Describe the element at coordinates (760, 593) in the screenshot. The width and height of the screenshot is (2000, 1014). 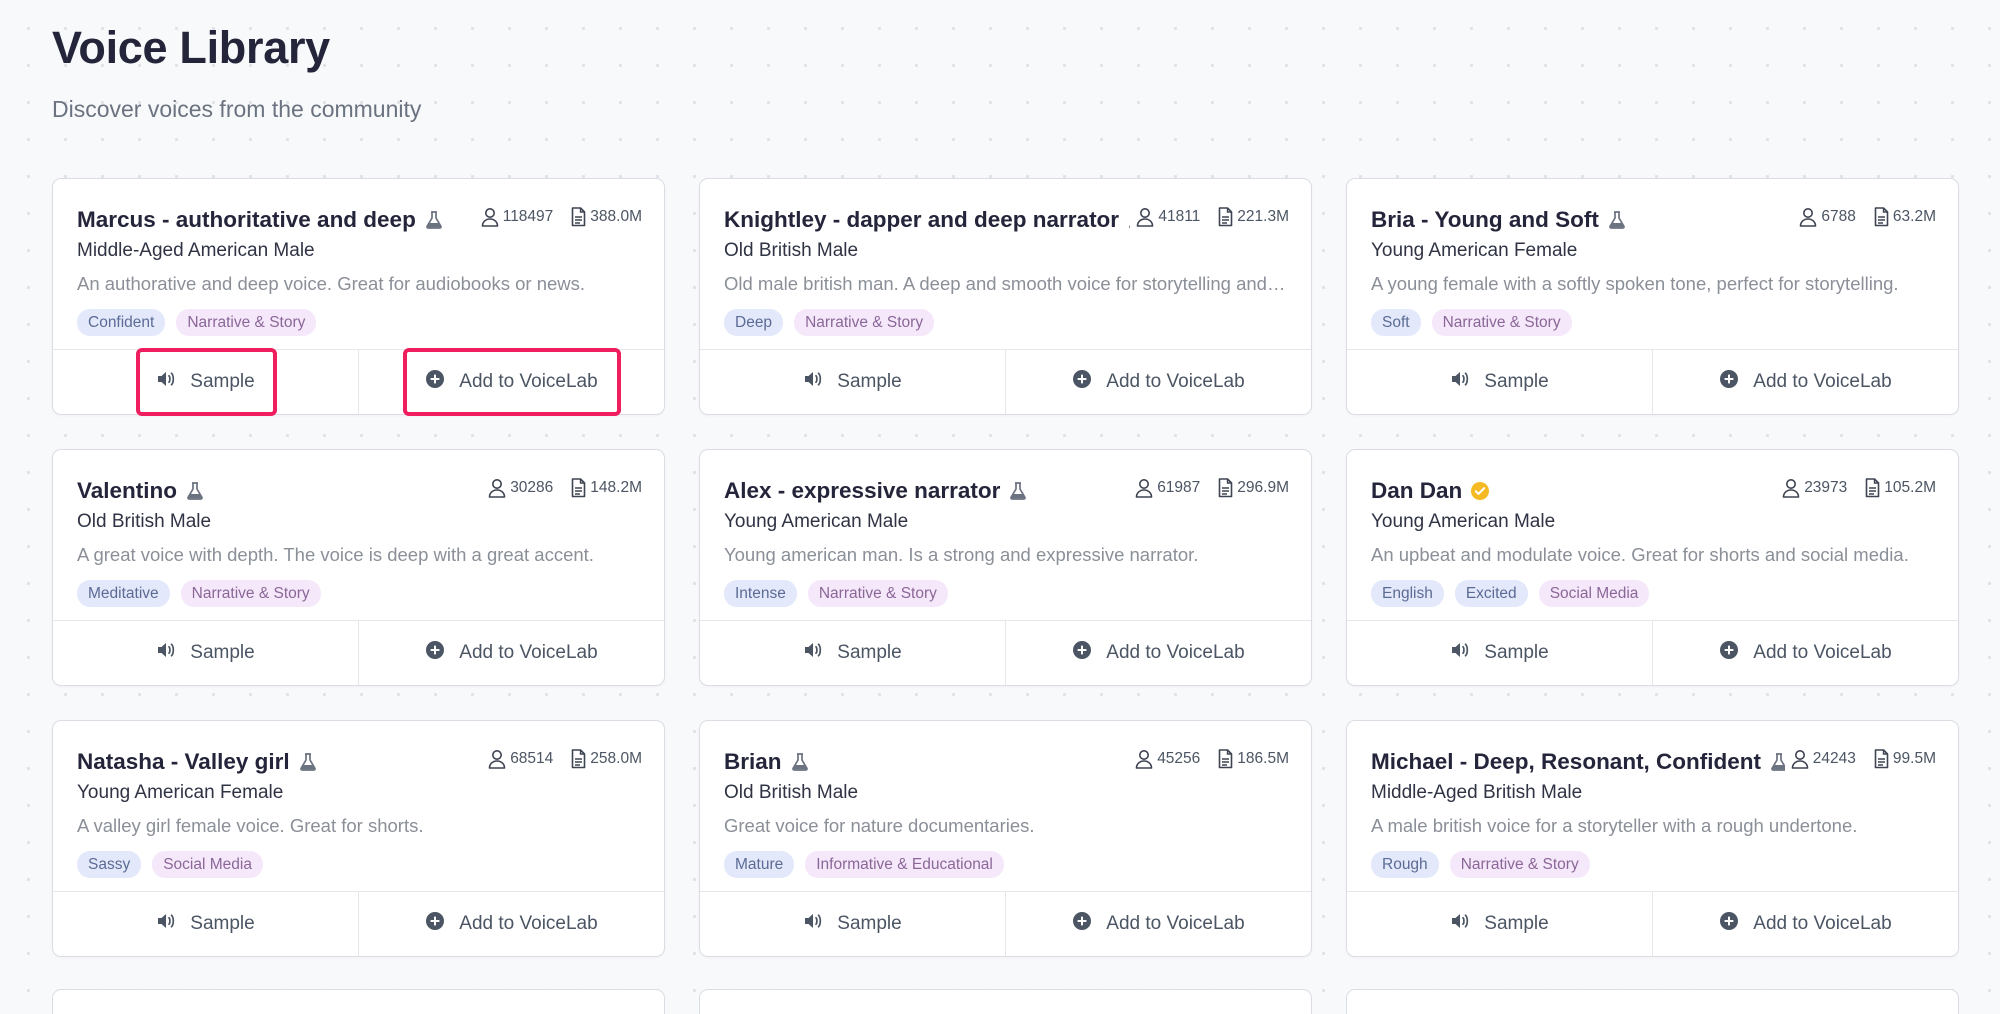
I see `tag: Intense` at that location.